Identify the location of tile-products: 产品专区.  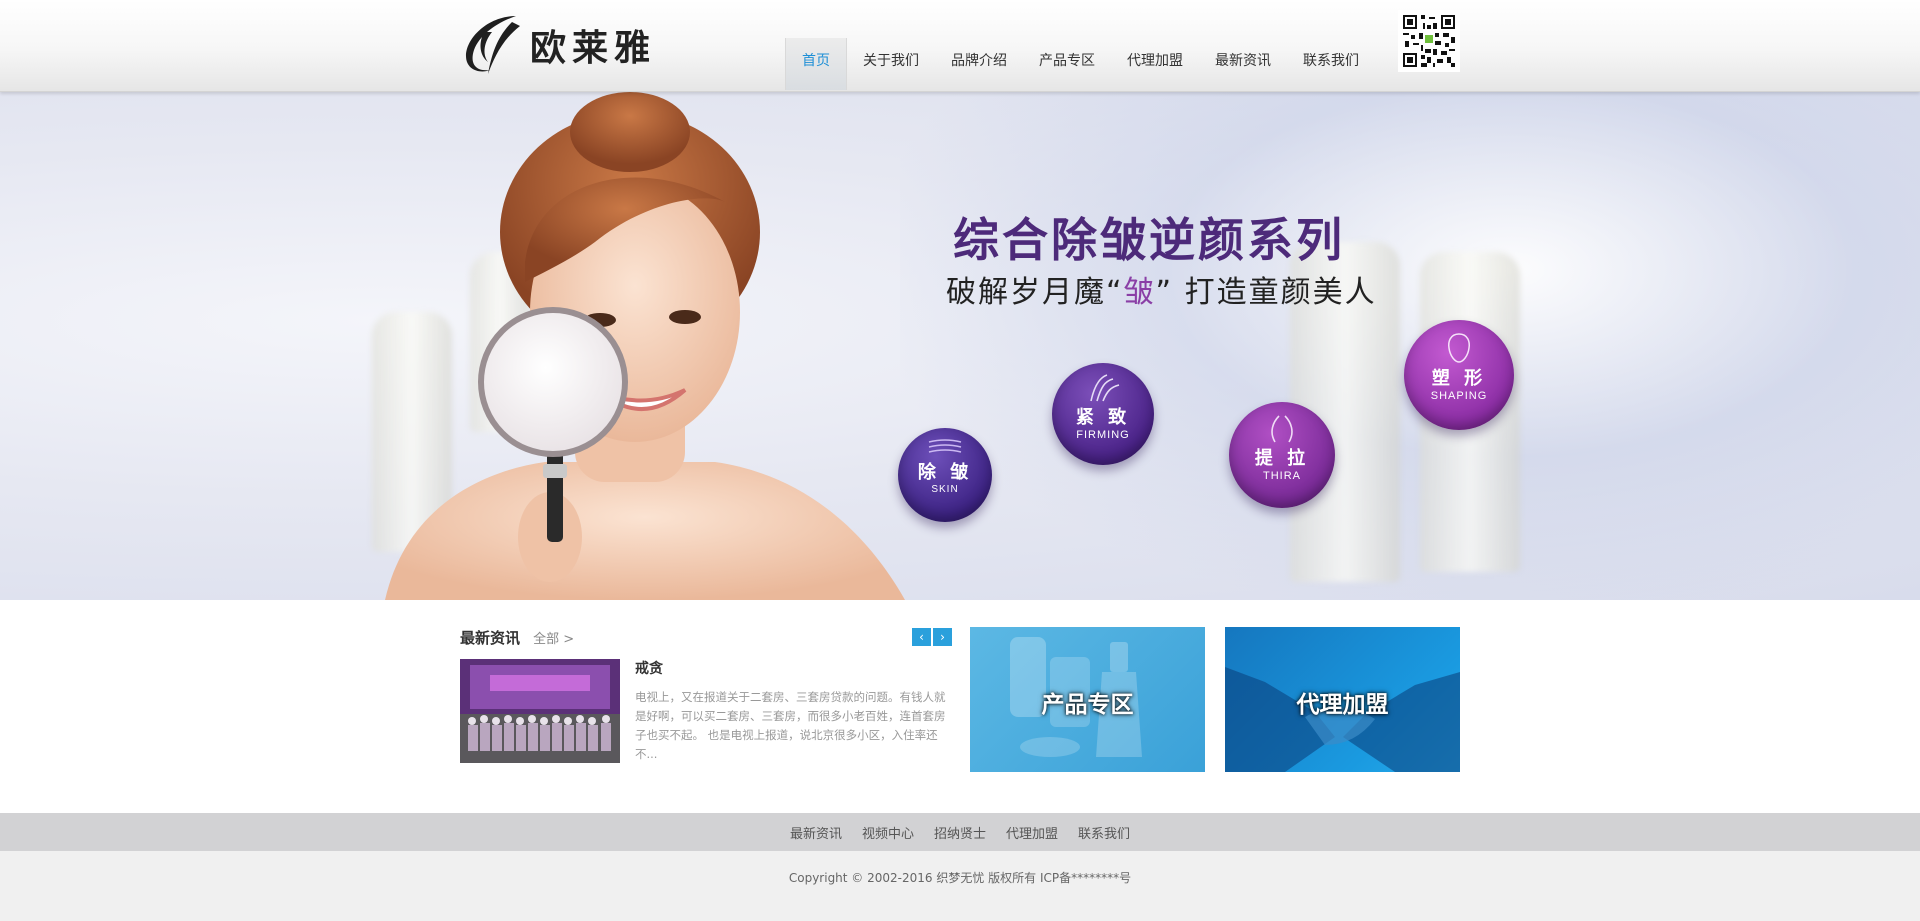
(1087, 699).